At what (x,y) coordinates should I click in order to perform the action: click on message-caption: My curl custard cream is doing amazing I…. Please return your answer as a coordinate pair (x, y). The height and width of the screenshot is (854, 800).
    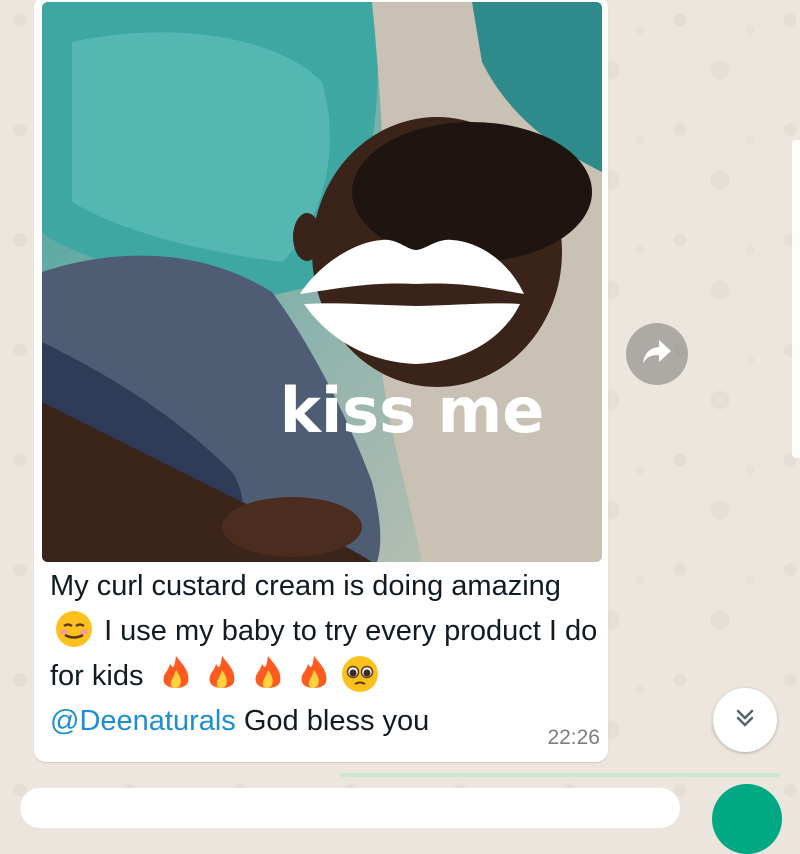
    Looking at the image, I should click on (324, 654).